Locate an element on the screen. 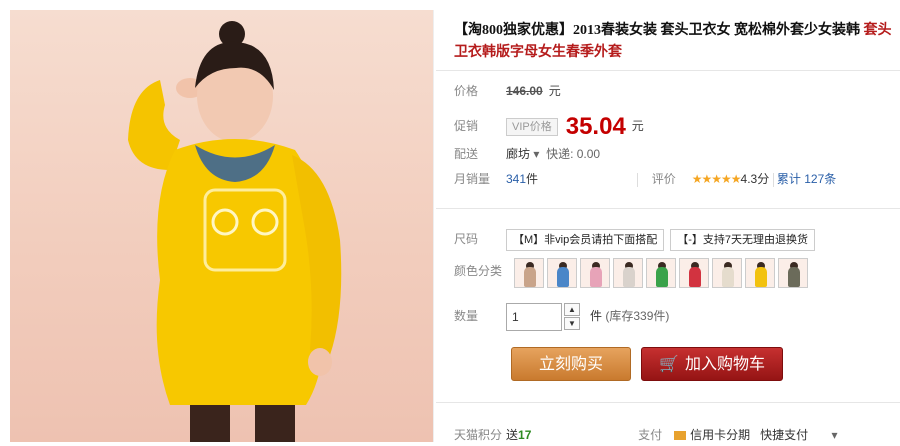  star-rating-icon: ★★★★★ is located at coordinates (716, 179).